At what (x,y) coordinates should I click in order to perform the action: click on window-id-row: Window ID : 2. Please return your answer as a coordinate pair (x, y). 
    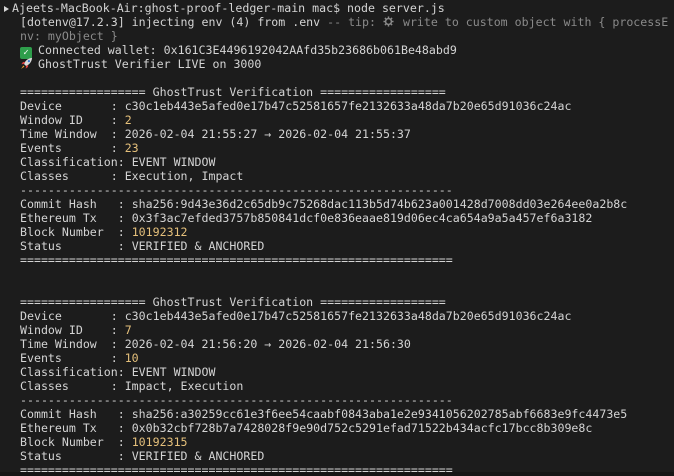
    Looking at the image, I should click on (337, 120).